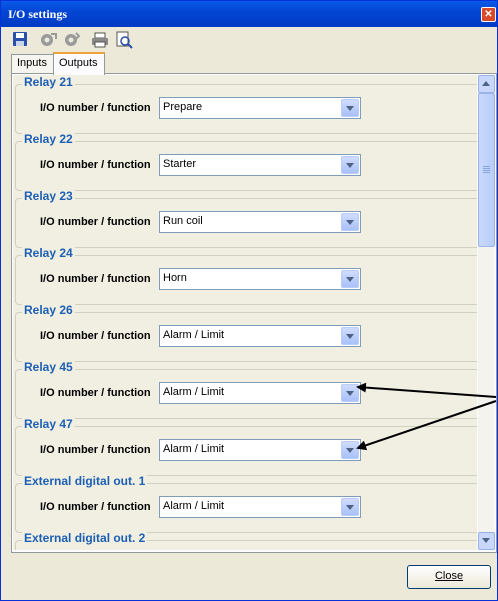 The width and height of the screenshot is (498, 601). I want to click on function-select: Prepare, so click(260, 108).